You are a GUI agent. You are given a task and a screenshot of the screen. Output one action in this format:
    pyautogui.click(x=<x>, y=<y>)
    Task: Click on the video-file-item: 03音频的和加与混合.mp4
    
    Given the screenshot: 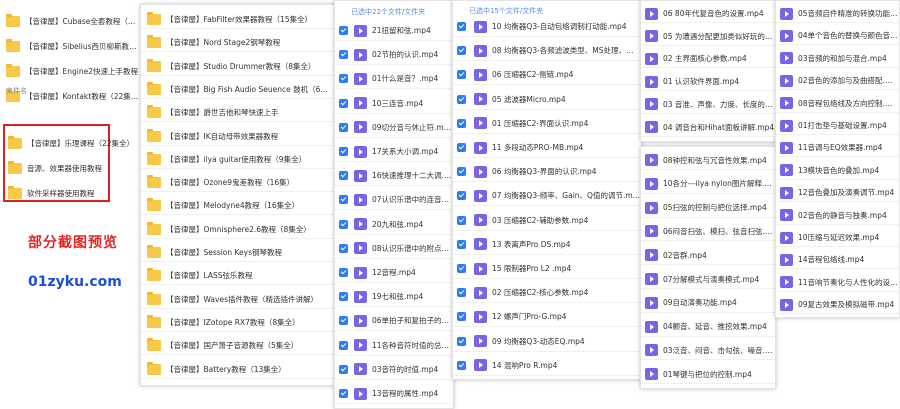 What is the action you would take?
    pyautogui.click(x=837, y=59)
    